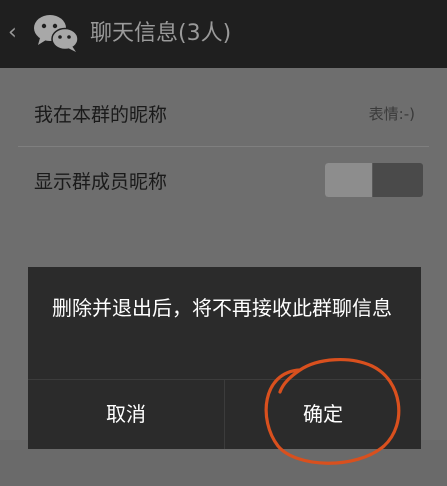 This screenshot has height=486, width=447. I want to click on nickname-label: 我在本群的昵称, so click(101, 114).